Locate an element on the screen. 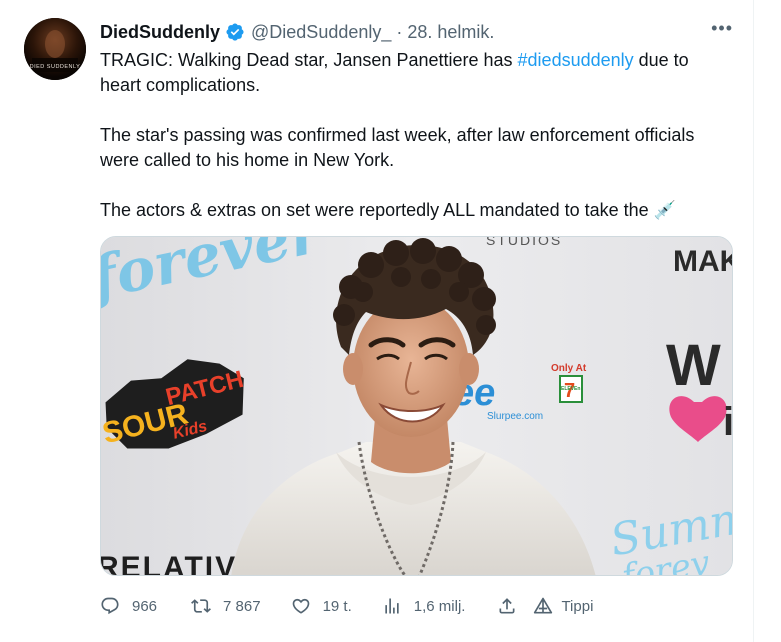  verified-badge-icon is located at coordinates (235, 32).